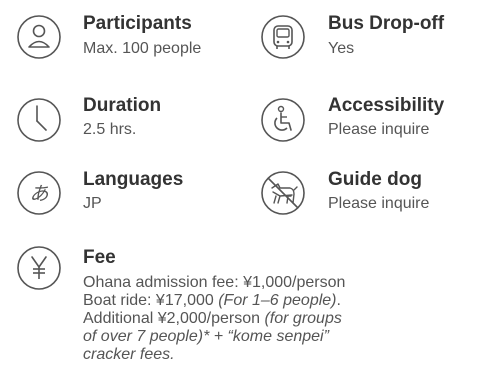 Image resolution: width=478 pixels, height=372 pixels. What do you see at coordinates (137, 23) in the screenshot?
I see `participants-title: Participants` at bounding box center [137, 23].